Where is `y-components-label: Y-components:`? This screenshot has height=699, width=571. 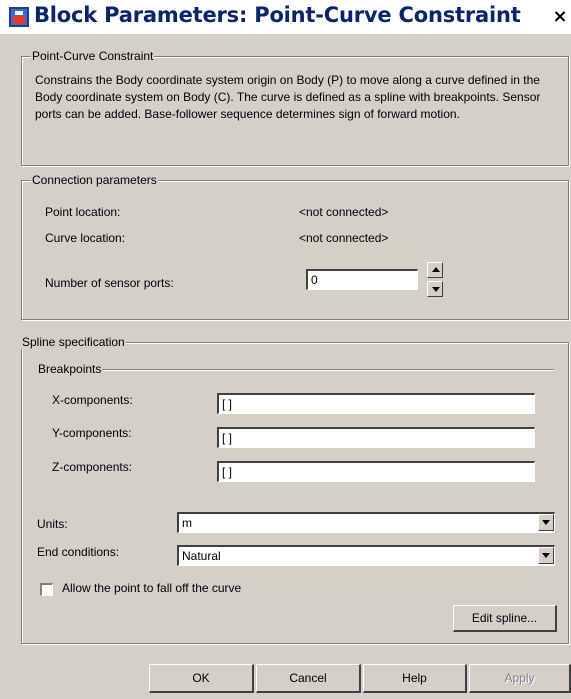 y-components-label: Y-components: is located at coordinates (92, 433).